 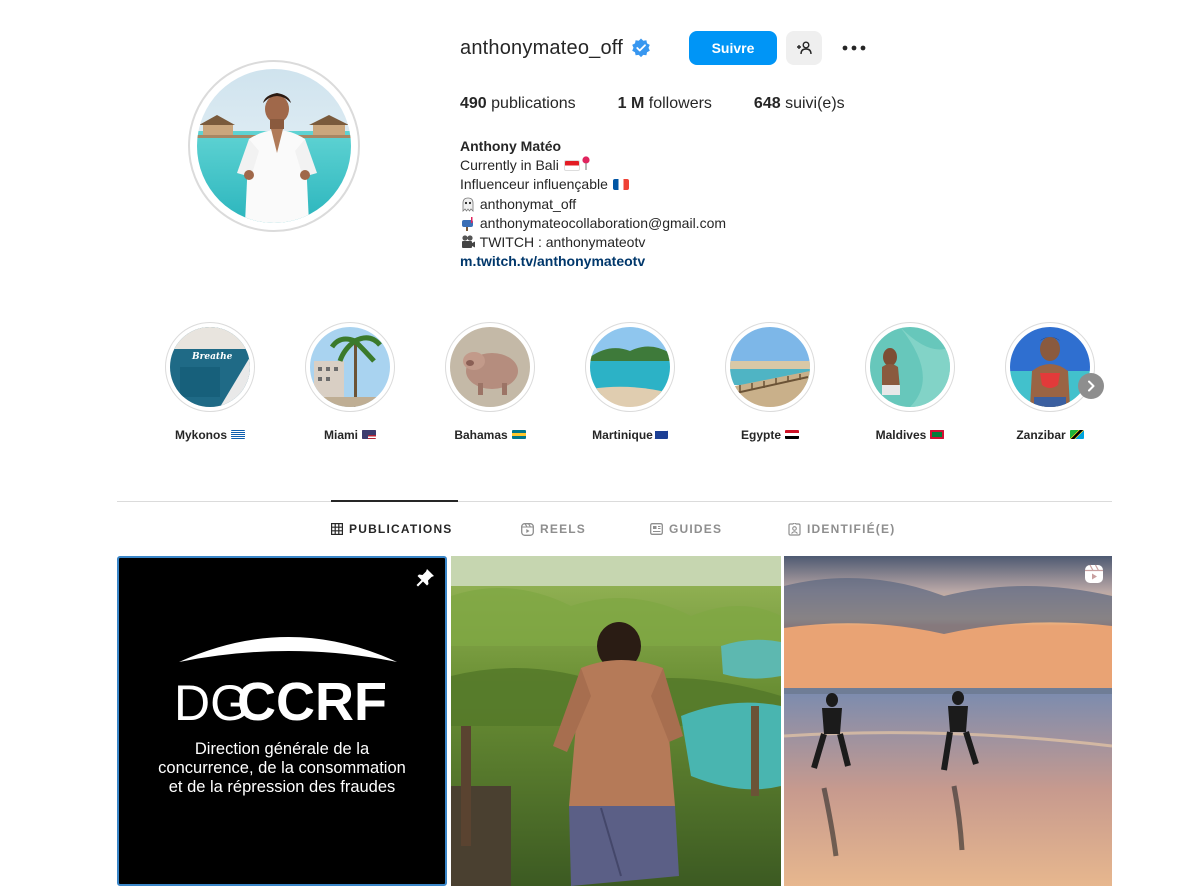 What do you see at coordinates (511, 146) in the screenshot?
I see `display-name: Anthony Matéo` at bounding box center [511, 146].